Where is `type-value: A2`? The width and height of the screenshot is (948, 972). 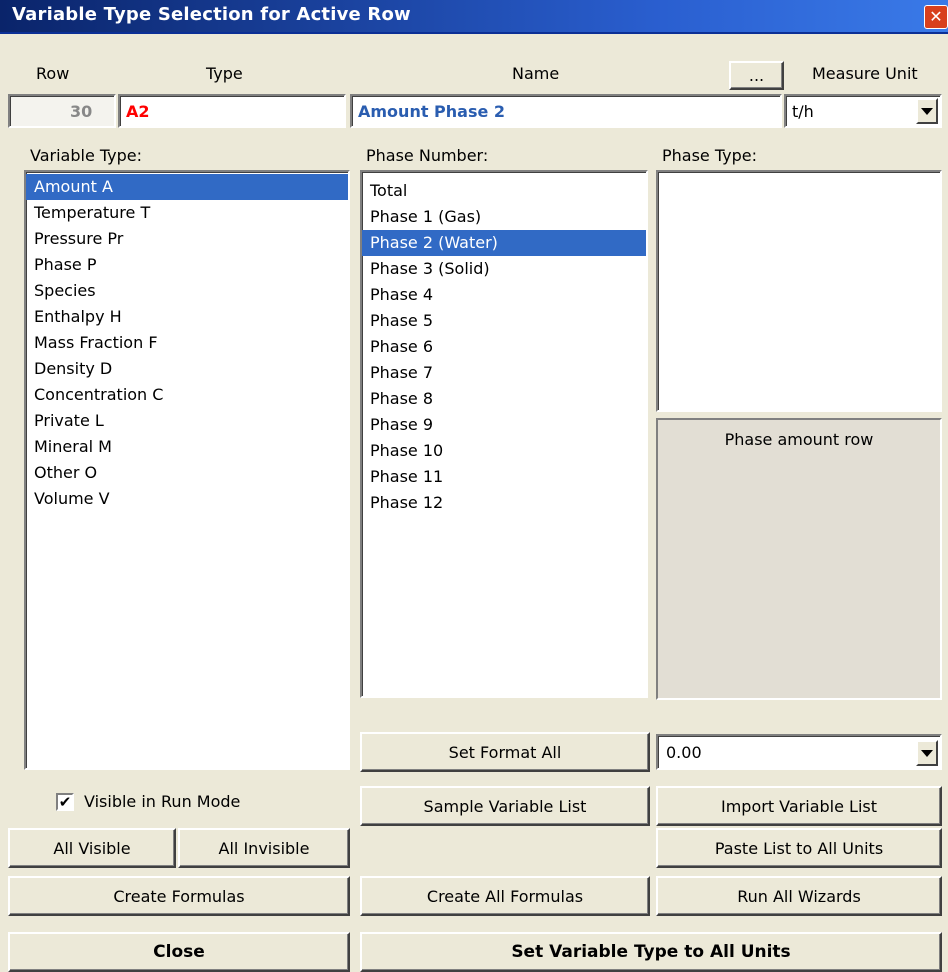 type-value: A2 is located at coordinates (138, 111).